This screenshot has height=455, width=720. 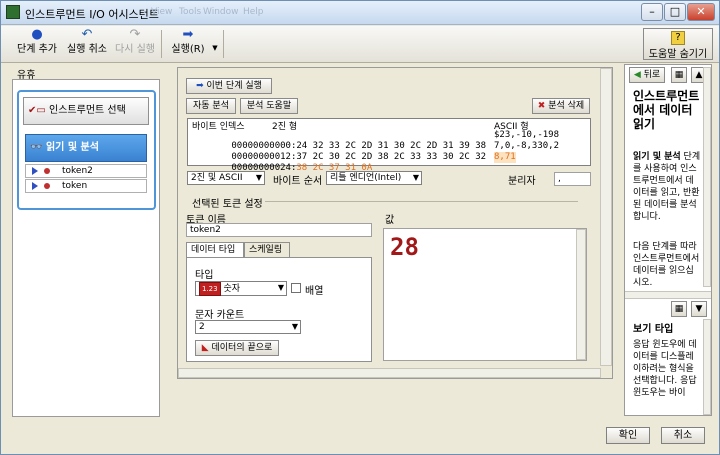 What do you see at coordinates (221, 12) in the screenshot?
I see `ghost-menu-item: Window` at bounding box center [221, 12].